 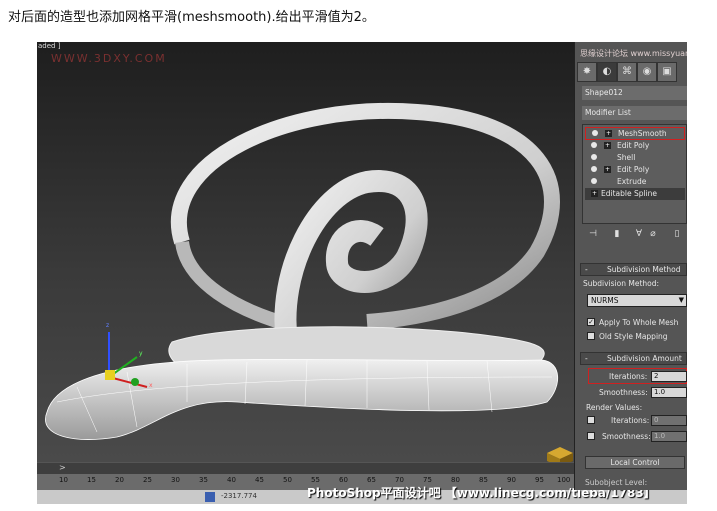 I want to click on render-iterations-spinner: 0, so click(x=669, y=420).